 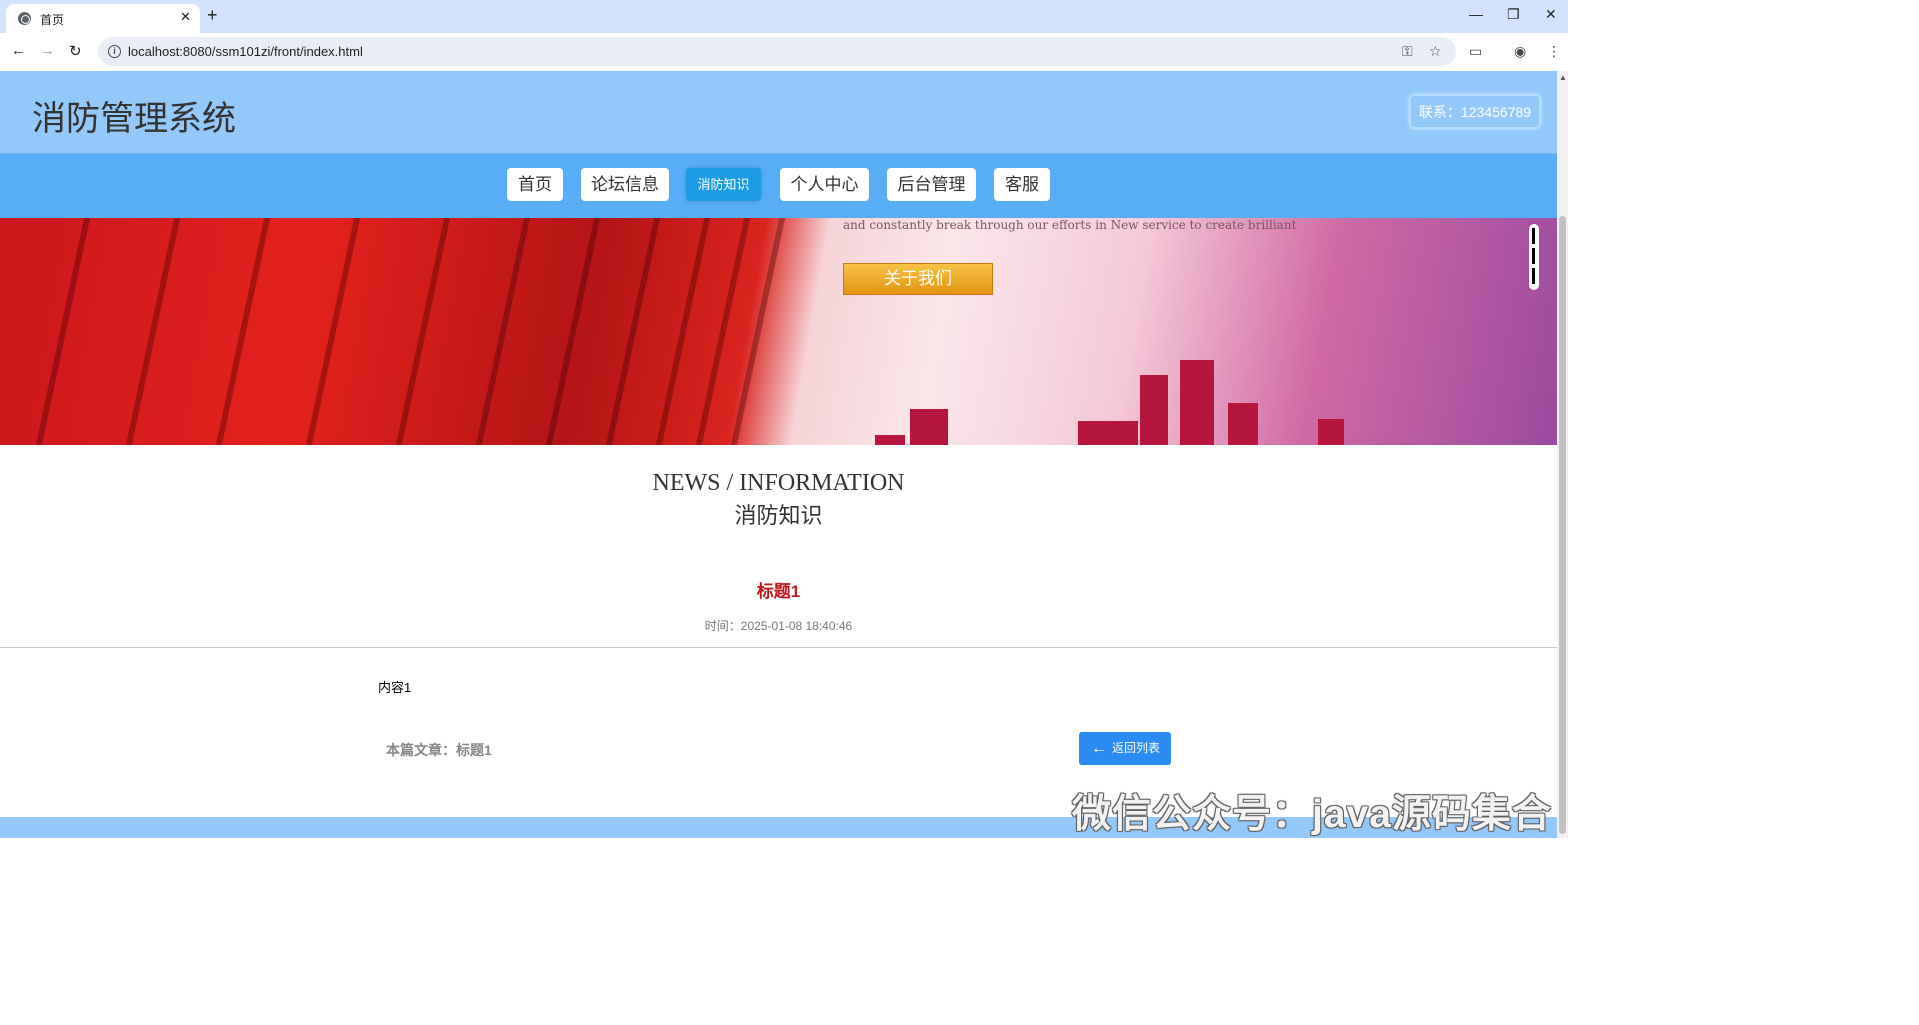 What do you see at coordinates (1476, 14) in the screenshot?
I see `minimize-button: —` at bounding box center [1476, 14].